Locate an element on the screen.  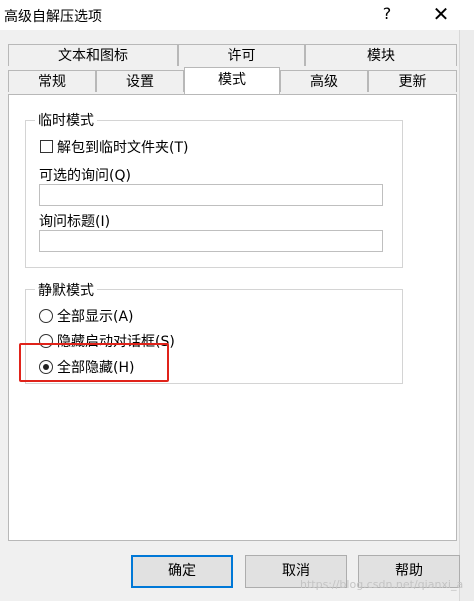
radio-show-all is located at coordinates (46, 316).